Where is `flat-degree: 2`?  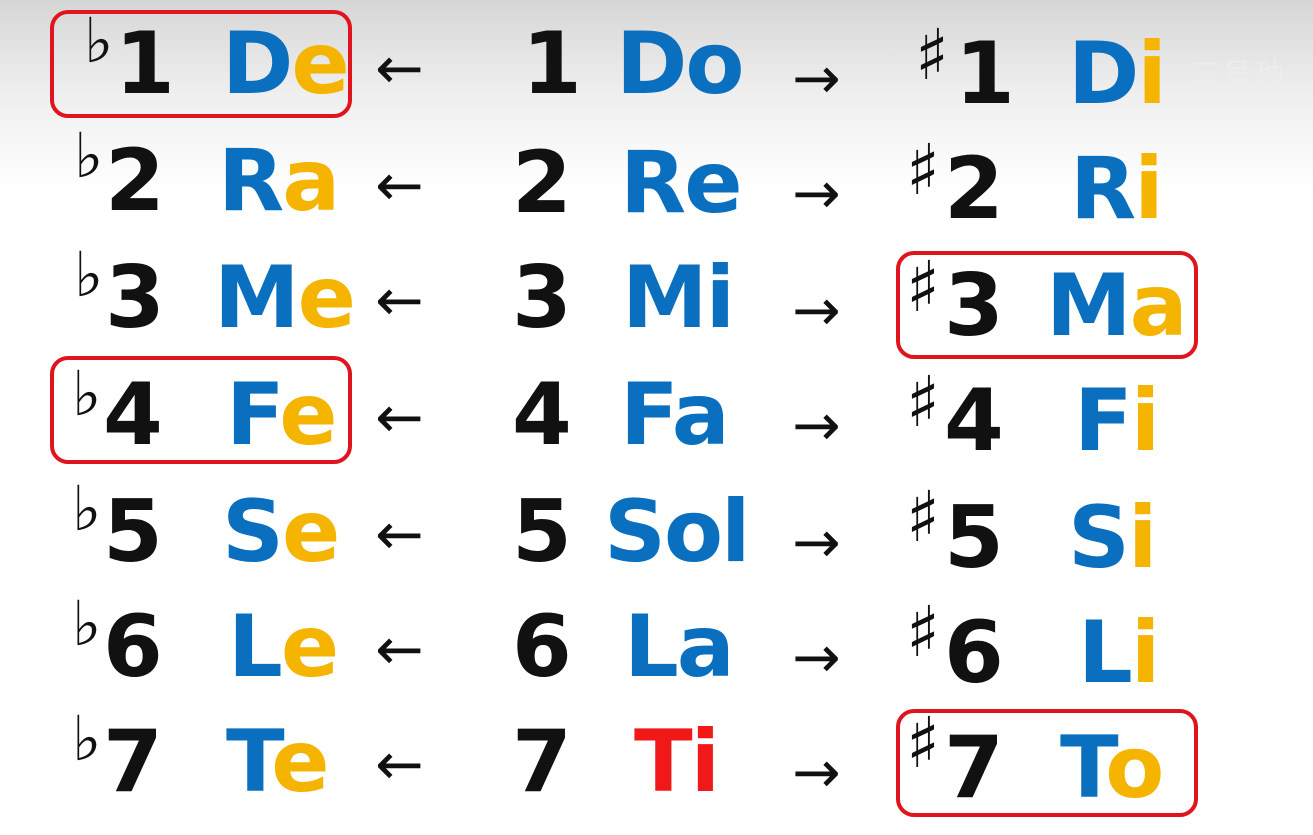 flat-degree: 2 is located at coordinates (135, 181).